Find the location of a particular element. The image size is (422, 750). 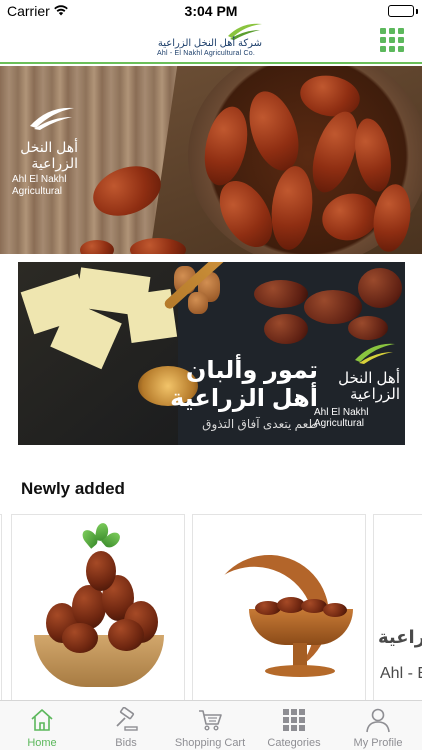

brand-name-english: Ahl - El Nakhl Agricultural Co. is located at coordinates (206, 53).